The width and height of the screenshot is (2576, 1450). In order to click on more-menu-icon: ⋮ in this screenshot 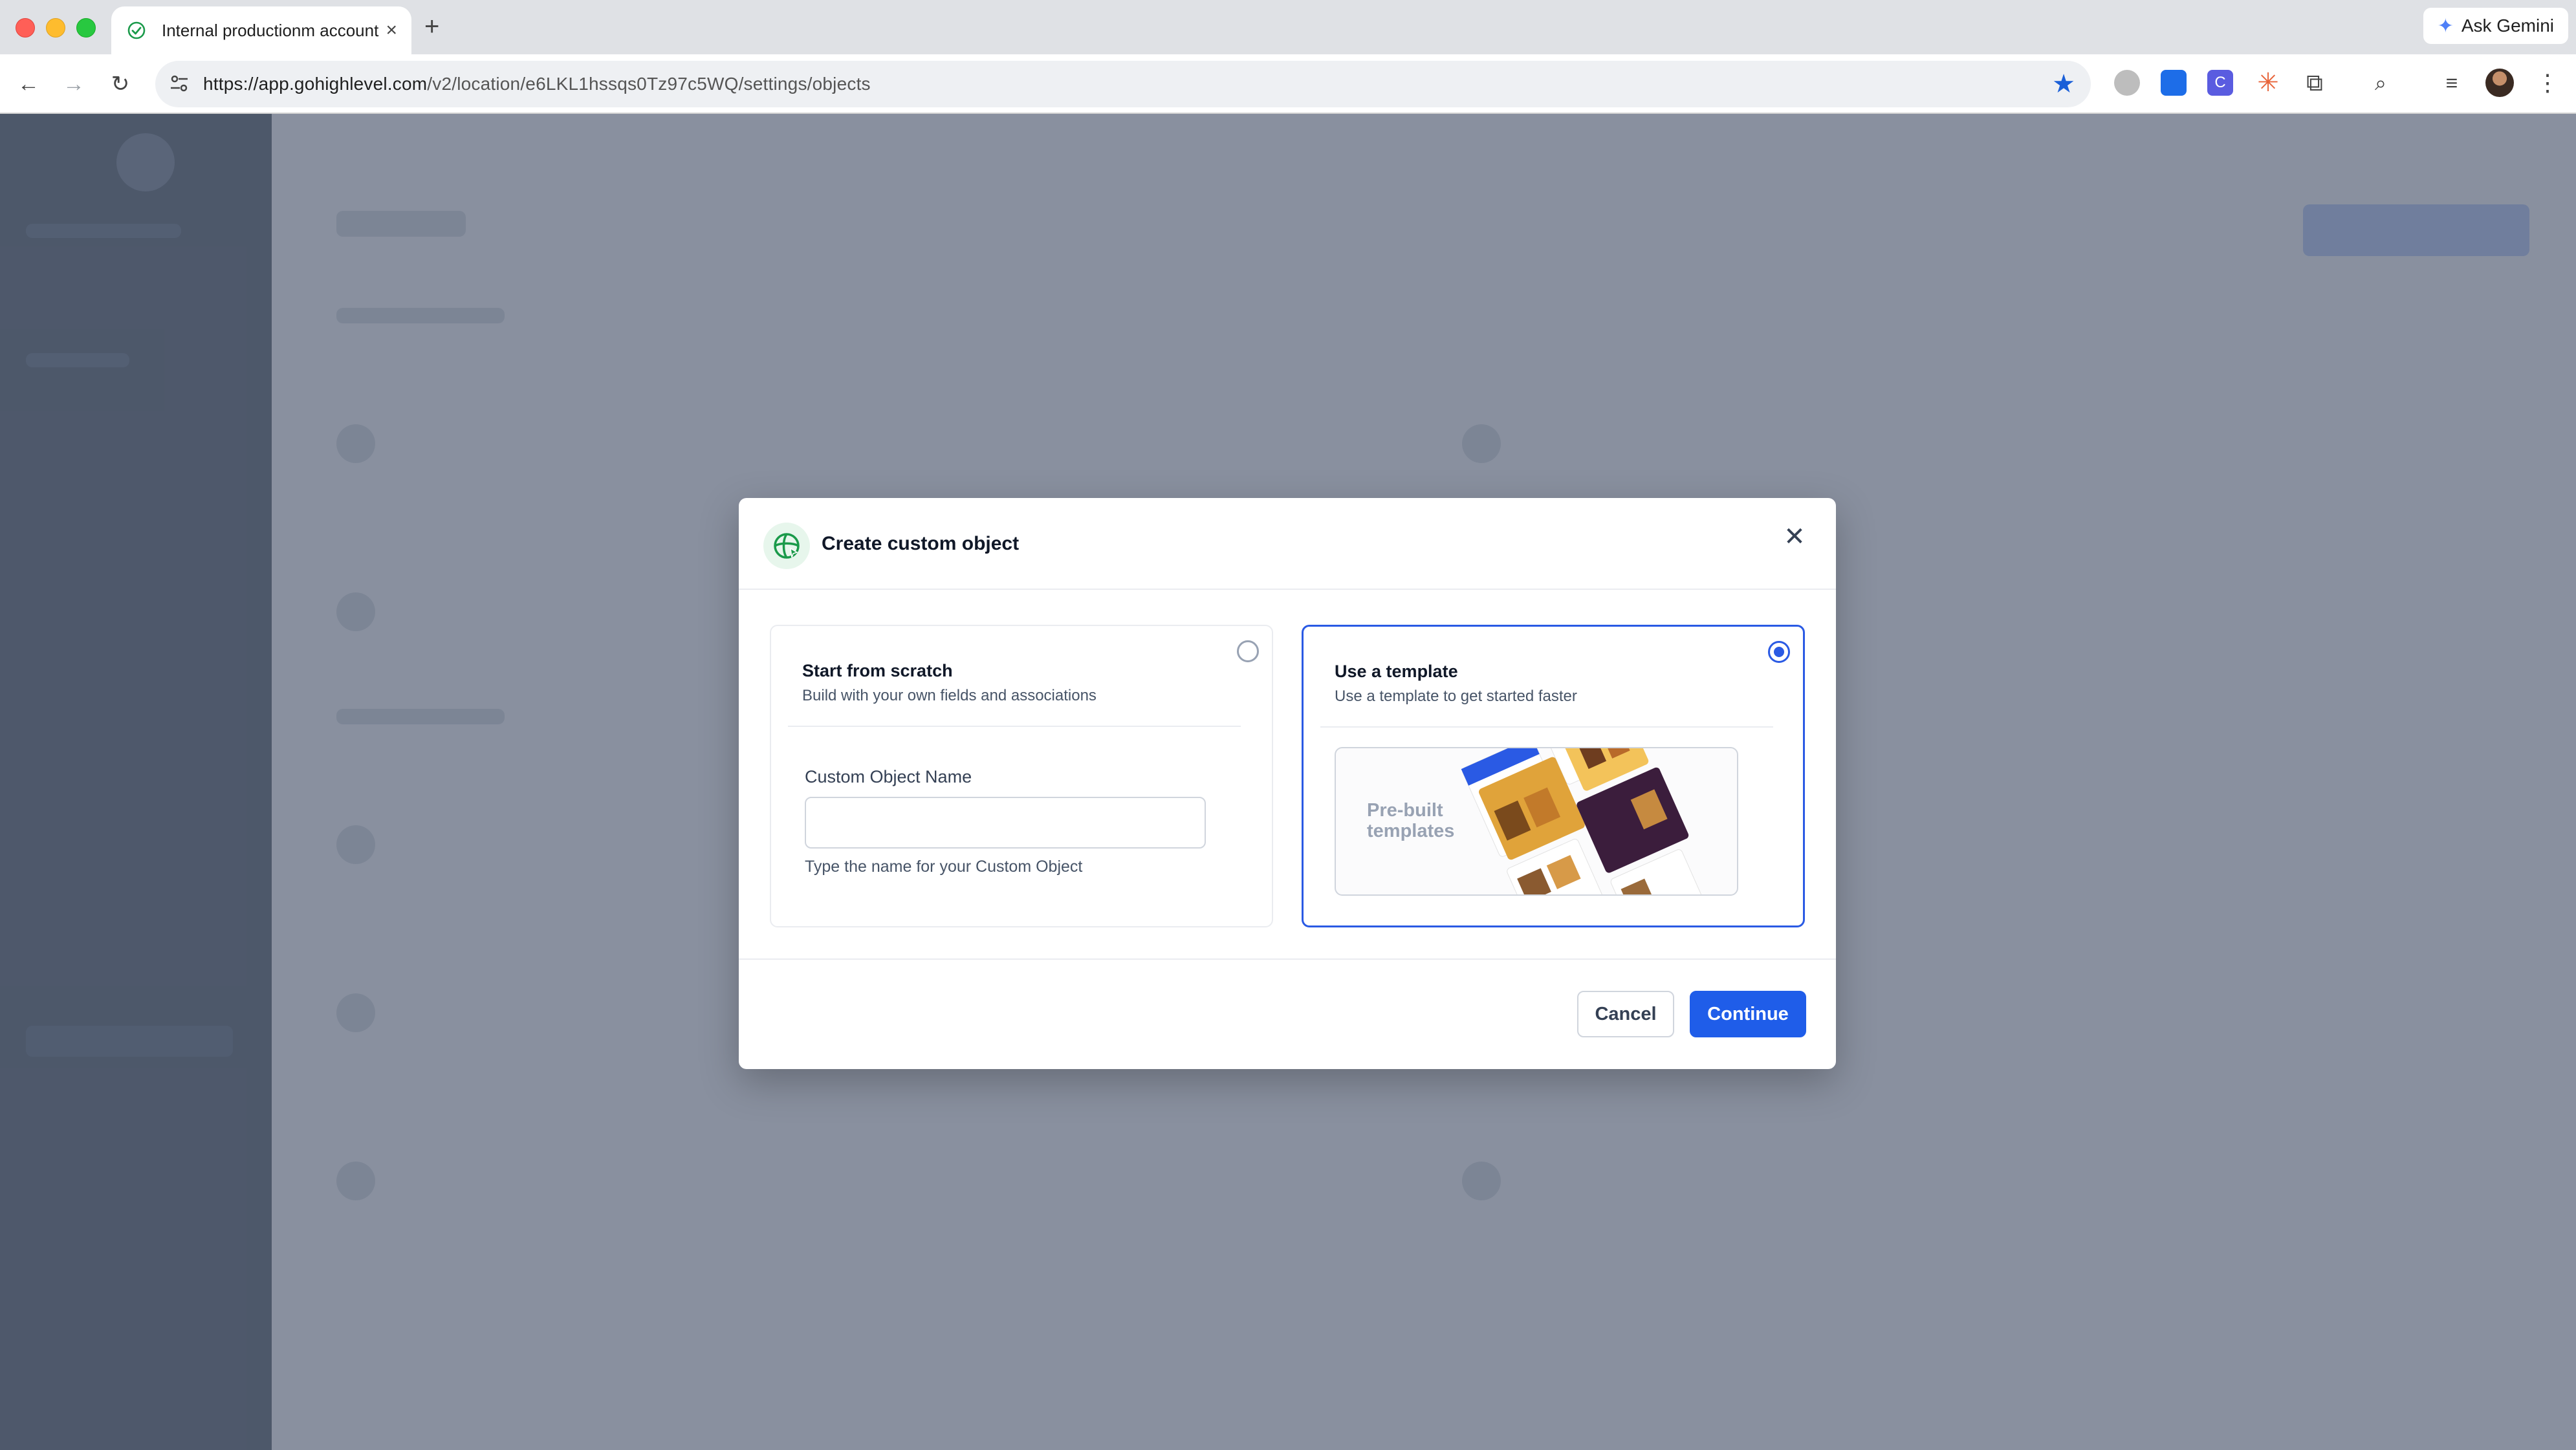, I will do `click(2547, 83)`.